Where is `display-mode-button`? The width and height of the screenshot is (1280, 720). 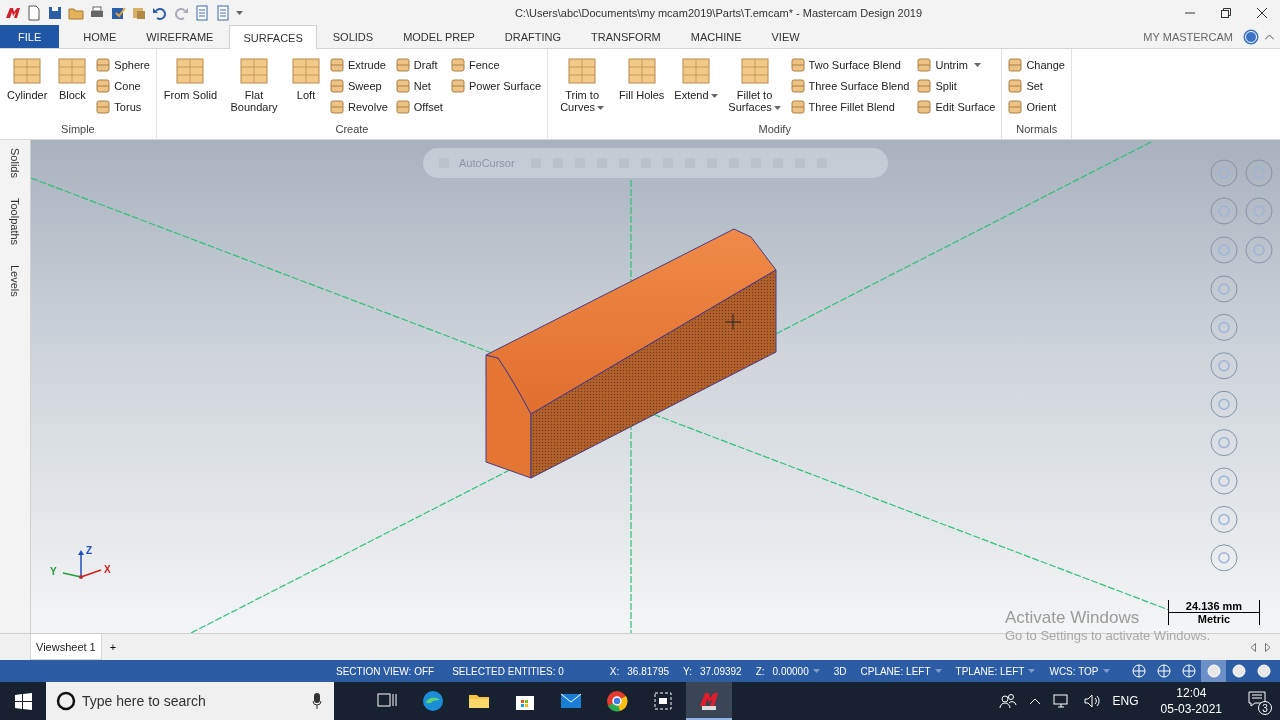
display-mode-button is located at coordinates (1213, 671).